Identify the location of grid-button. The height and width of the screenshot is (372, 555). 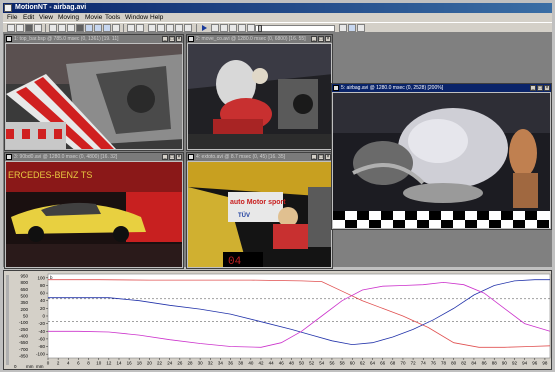
(107, 28).